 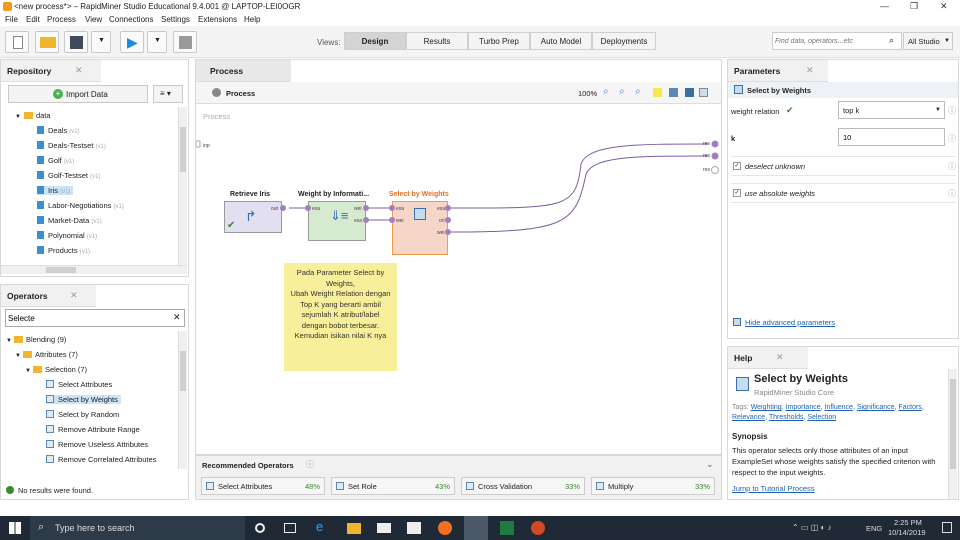 What do you see at coordinates (624, 41) in the screenshot?
I see `tab-deployments: Deployments` at bounding box center [624, 41].